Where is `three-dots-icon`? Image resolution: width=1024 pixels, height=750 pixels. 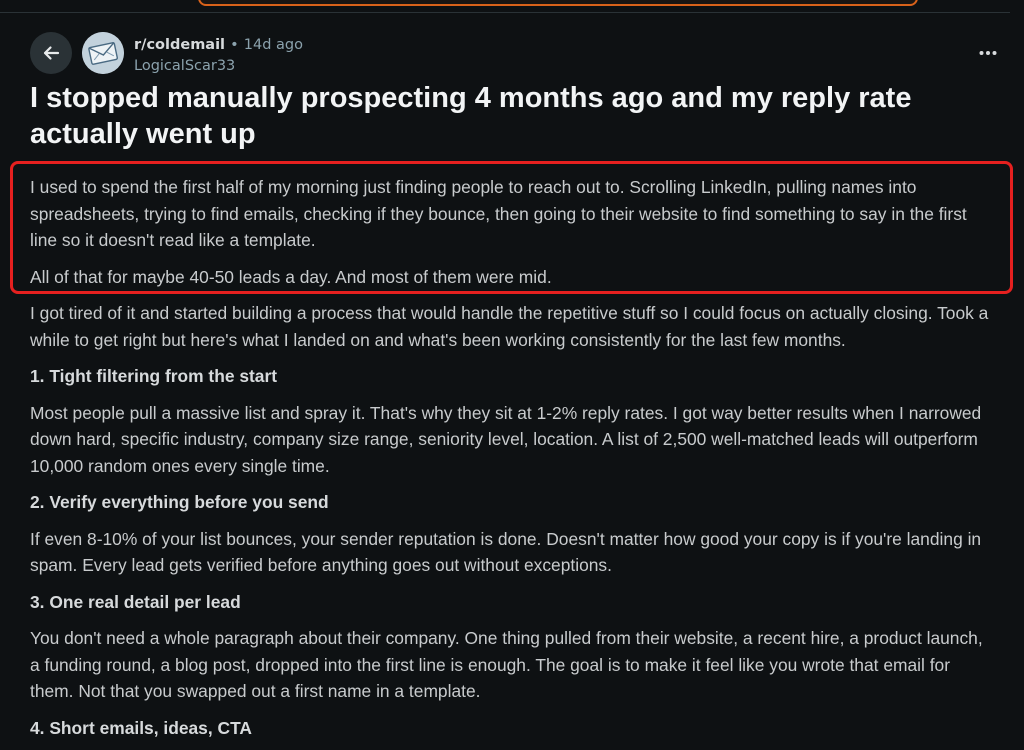 three-dots-icon is located at coordinates (988, 53).